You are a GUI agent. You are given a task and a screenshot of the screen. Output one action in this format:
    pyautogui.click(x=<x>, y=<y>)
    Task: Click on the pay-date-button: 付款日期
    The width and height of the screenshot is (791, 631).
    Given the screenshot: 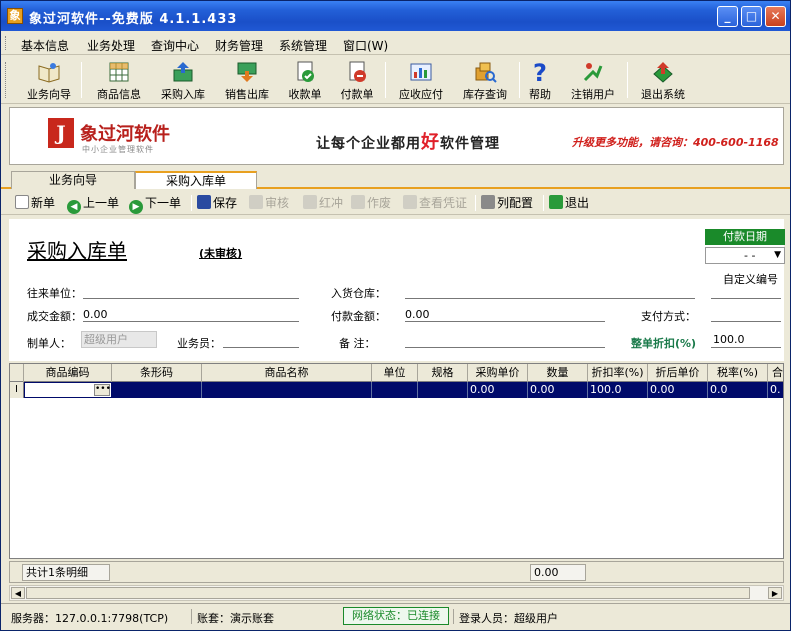 What is the action you would take?
    pyautogui.click(x=745, y=237)
    